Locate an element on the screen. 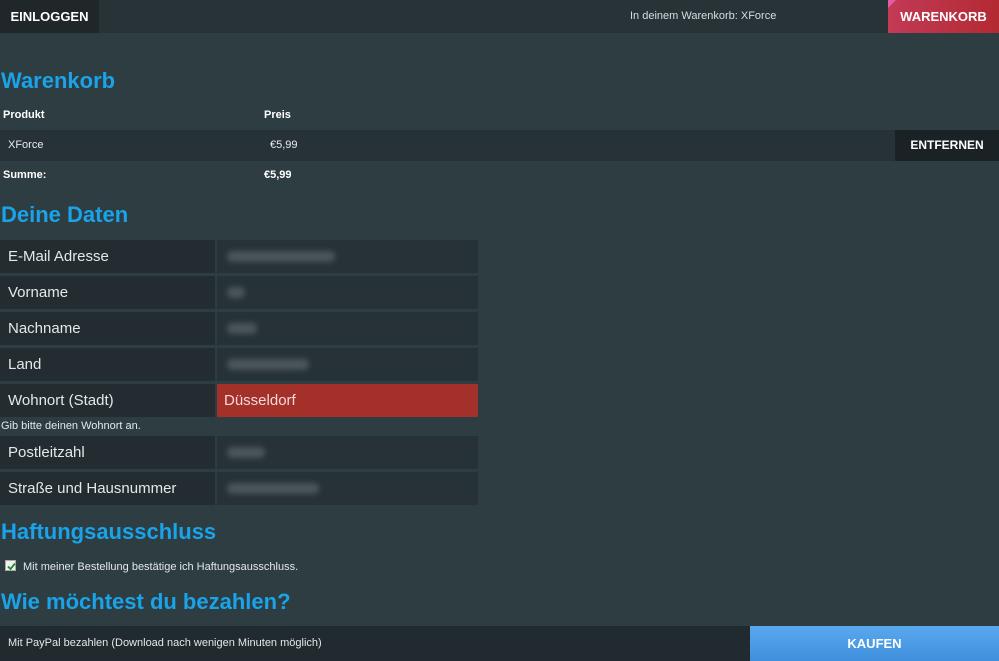  disclaimer-heading: Haftungsausschluss is located at coordinates (109, 531).